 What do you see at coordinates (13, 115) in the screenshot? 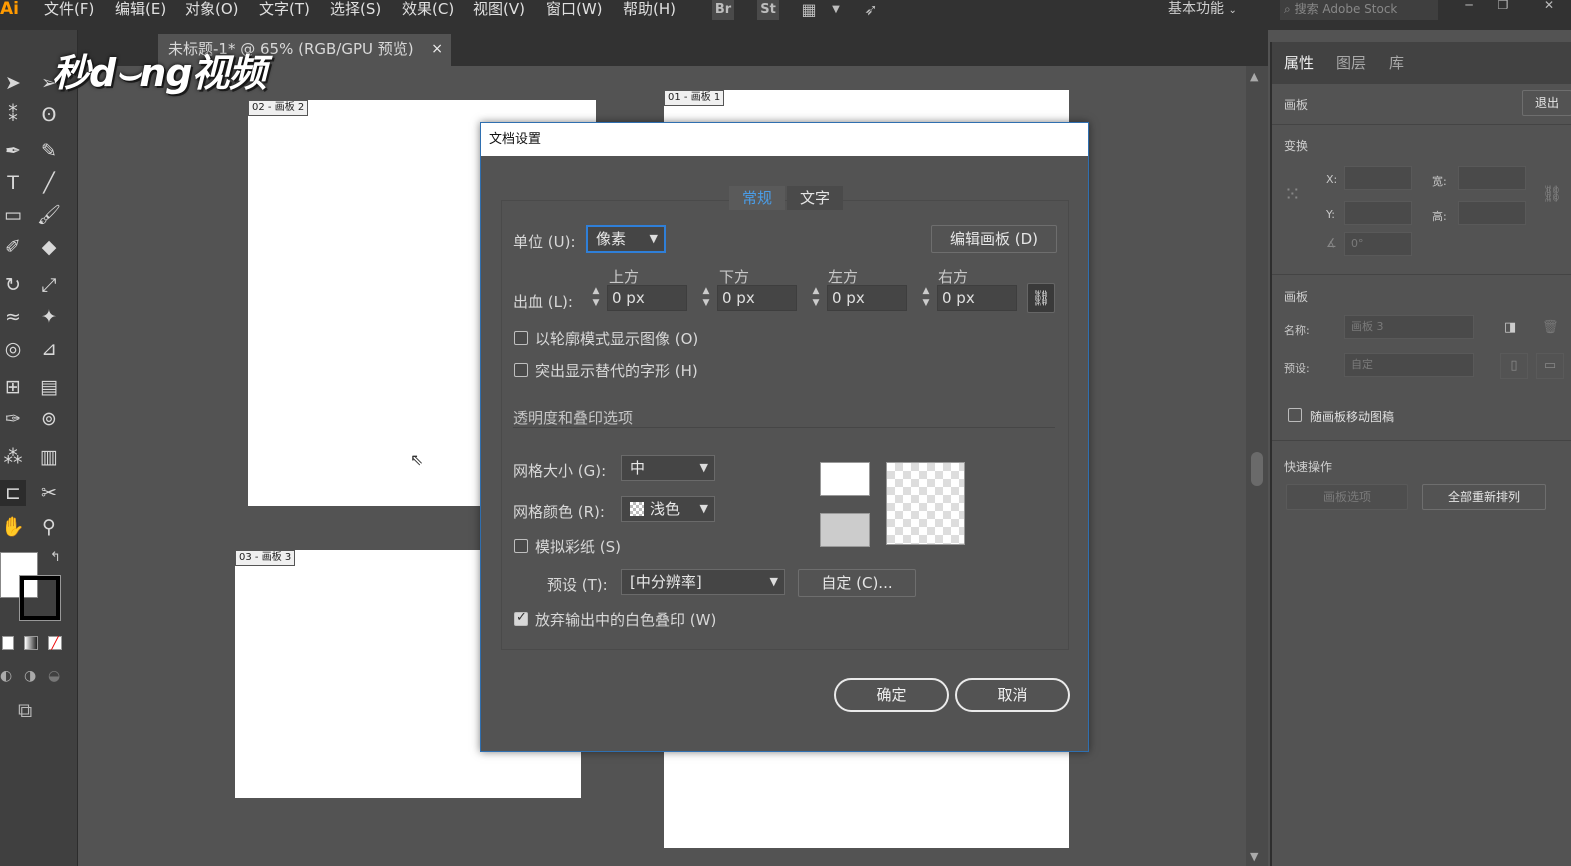
I see `magic-wand-icon: ⁑` at bounding box center [13, 115].